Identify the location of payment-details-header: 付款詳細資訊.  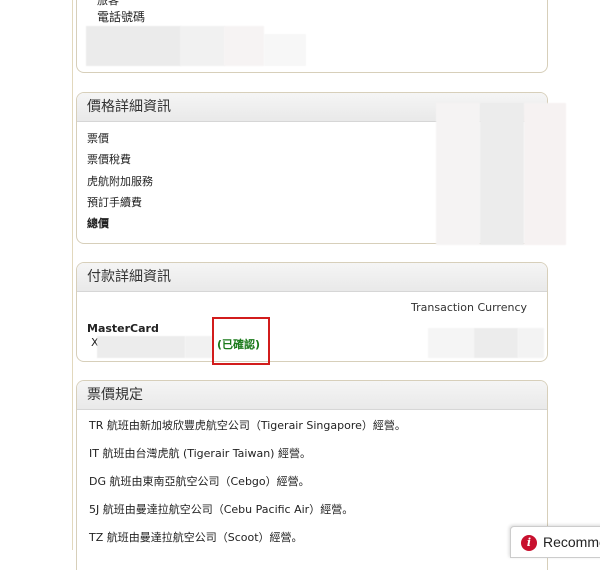
(312, 277).